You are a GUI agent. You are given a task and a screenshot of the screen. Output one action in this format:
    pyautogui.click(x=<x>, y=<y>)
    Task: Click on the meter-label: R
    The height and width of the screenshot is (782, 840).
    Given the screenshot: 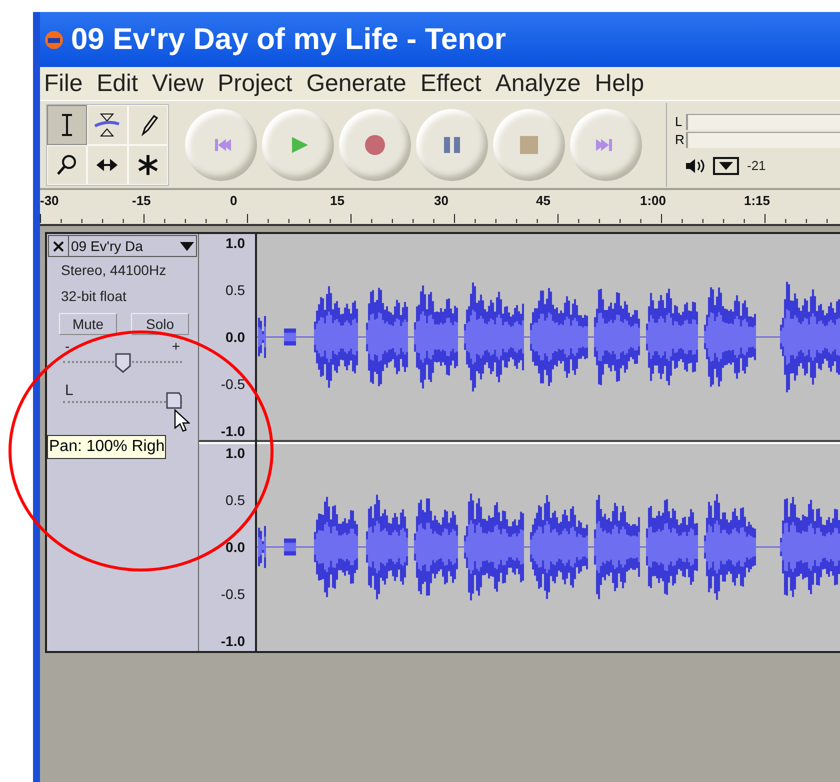 What is the action you would take?
    pyautogui.click(x=679, y=139)
    